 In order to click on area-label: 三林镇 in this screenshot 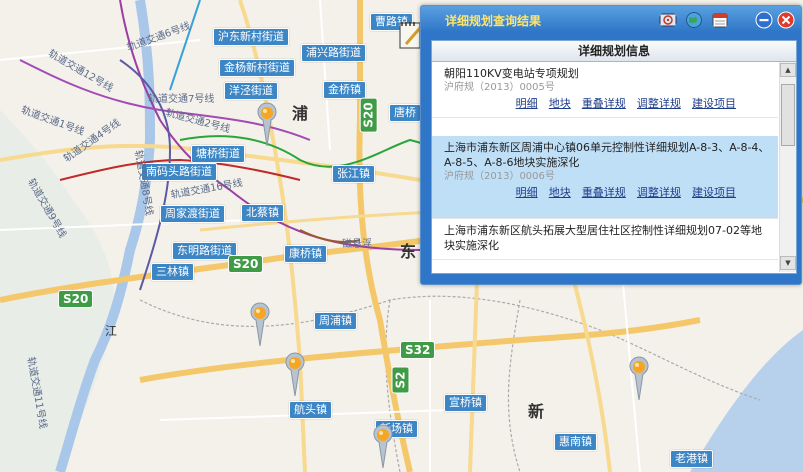, I will do `click(172, 272)`.